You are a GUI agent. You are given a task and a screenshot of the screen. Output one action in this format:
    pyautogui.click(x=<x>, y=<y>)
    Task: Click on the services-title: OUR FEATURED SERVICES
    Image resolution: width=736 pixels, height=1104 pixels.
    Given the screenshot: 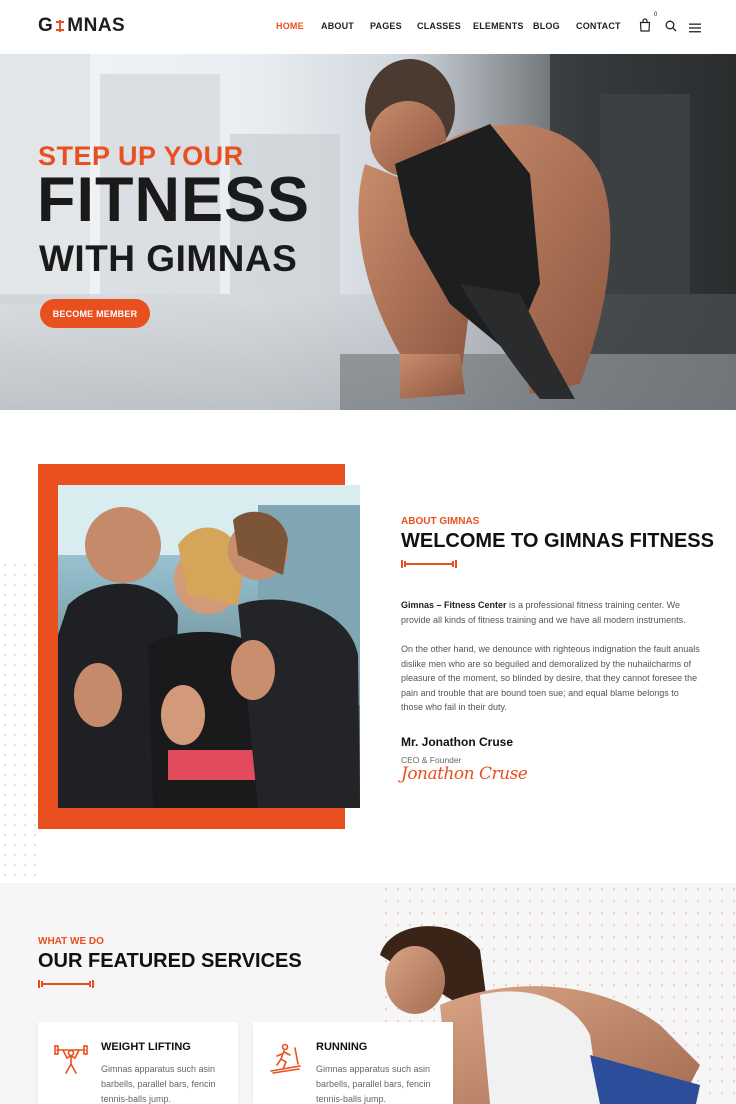 What is the action you would take?
    pyautogui.click(x=170, y=961)
    